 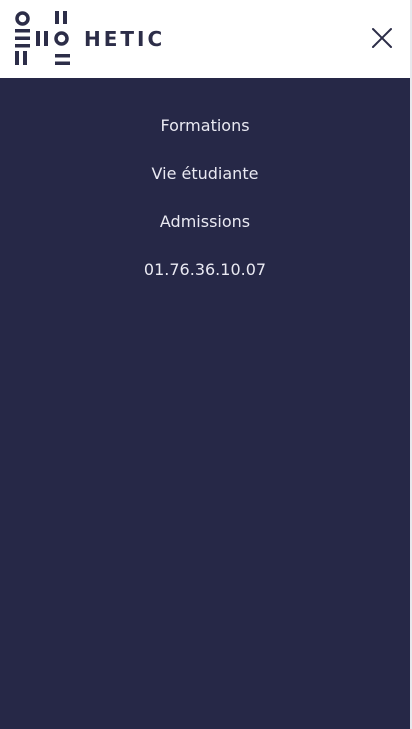 I want to click on site-logo-link: HETIC, so click(x=94, y=39).